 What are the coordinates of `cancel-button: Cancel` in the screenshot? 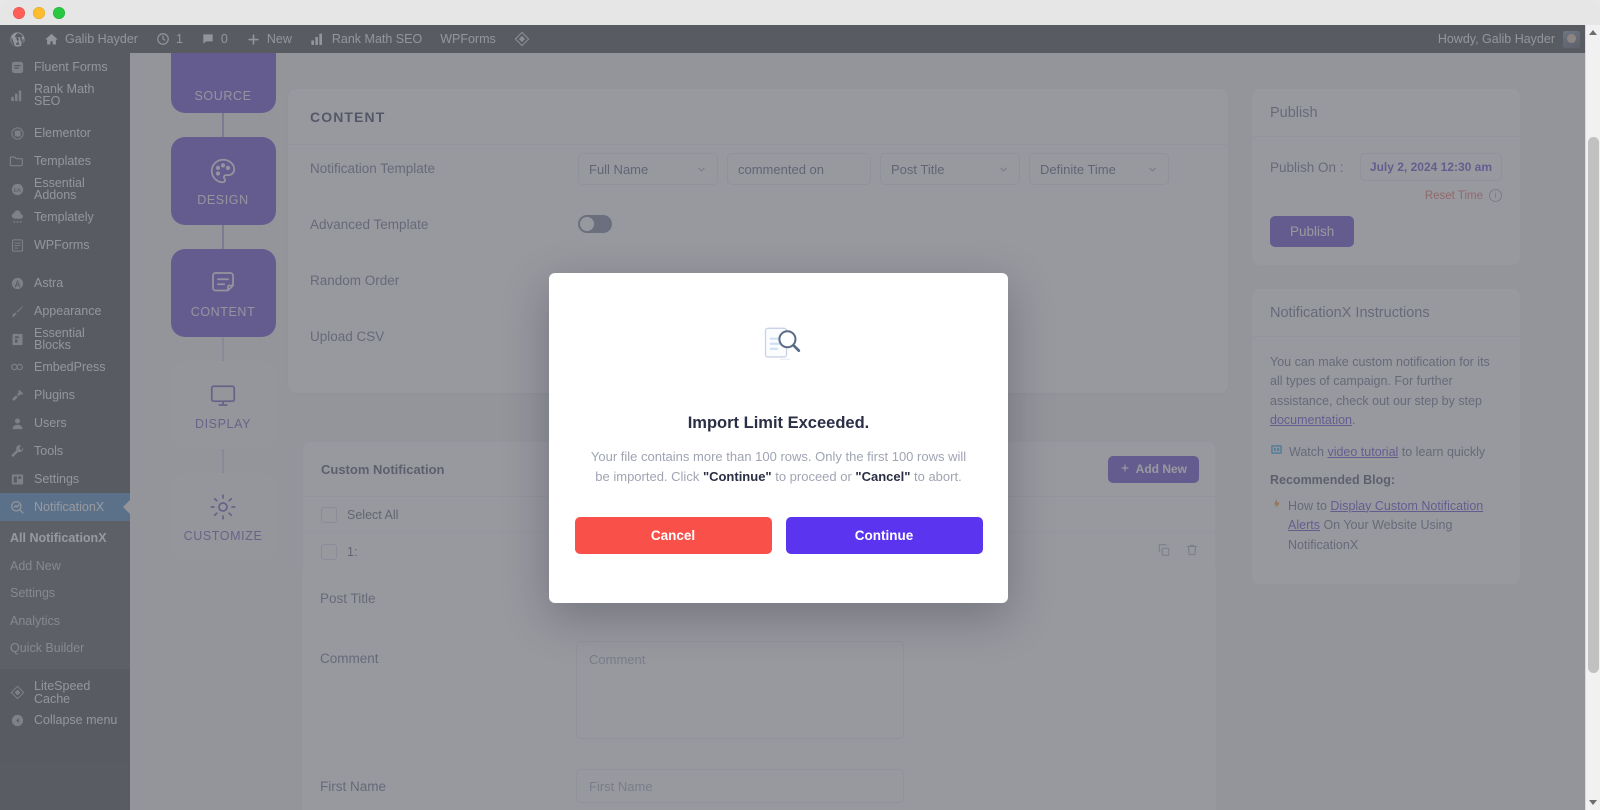 It's located at (673, 536).